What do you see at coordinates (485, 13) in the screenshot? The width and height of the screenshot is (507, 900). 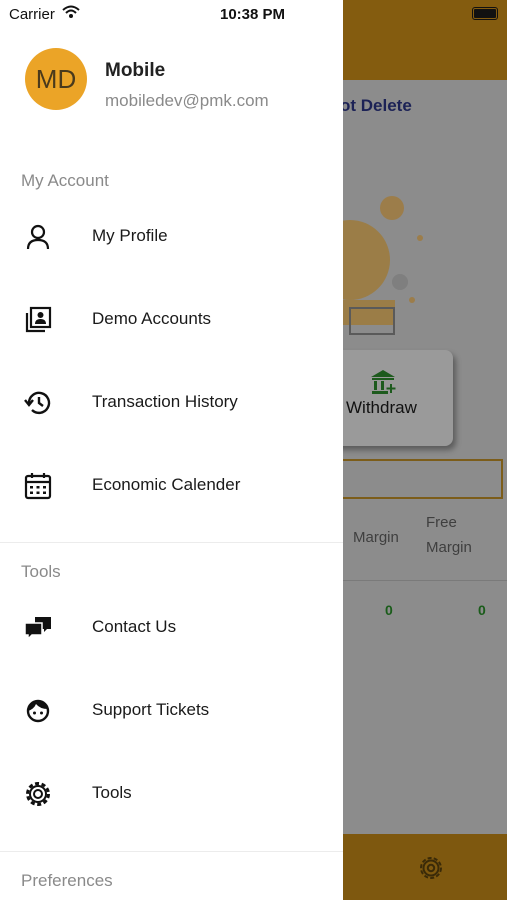 I see `battery-icon` at bounding box center [485, 13].